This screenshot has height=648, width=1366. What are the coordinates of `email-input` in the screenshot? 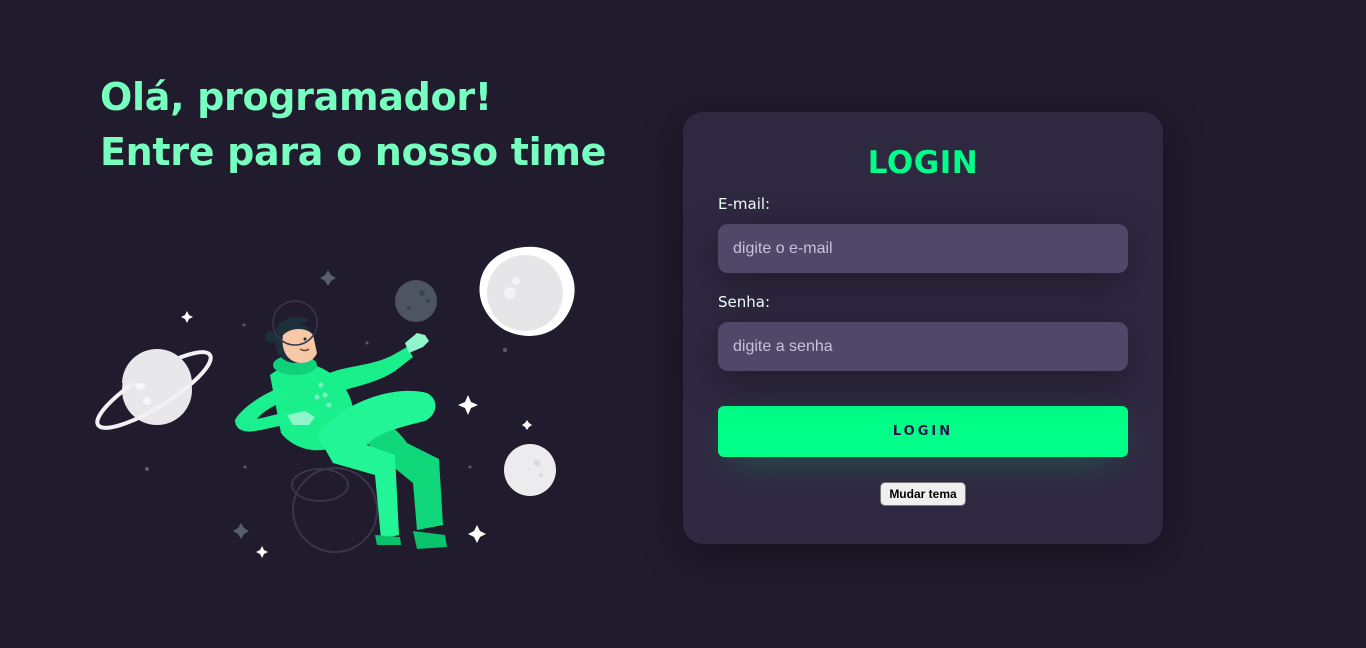 It's located at (923, 248).